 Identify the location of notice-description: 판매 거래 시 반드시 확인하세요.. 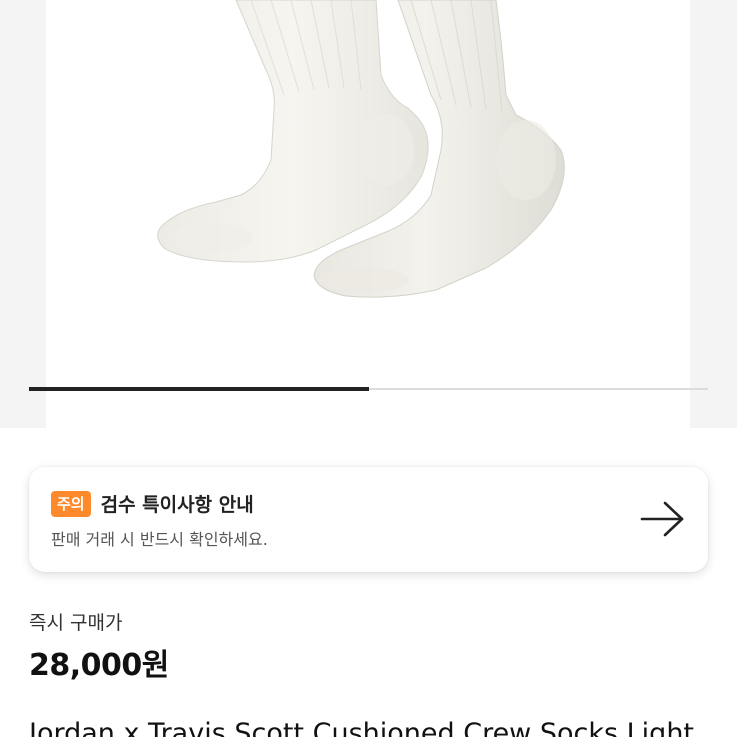
(159, 539).